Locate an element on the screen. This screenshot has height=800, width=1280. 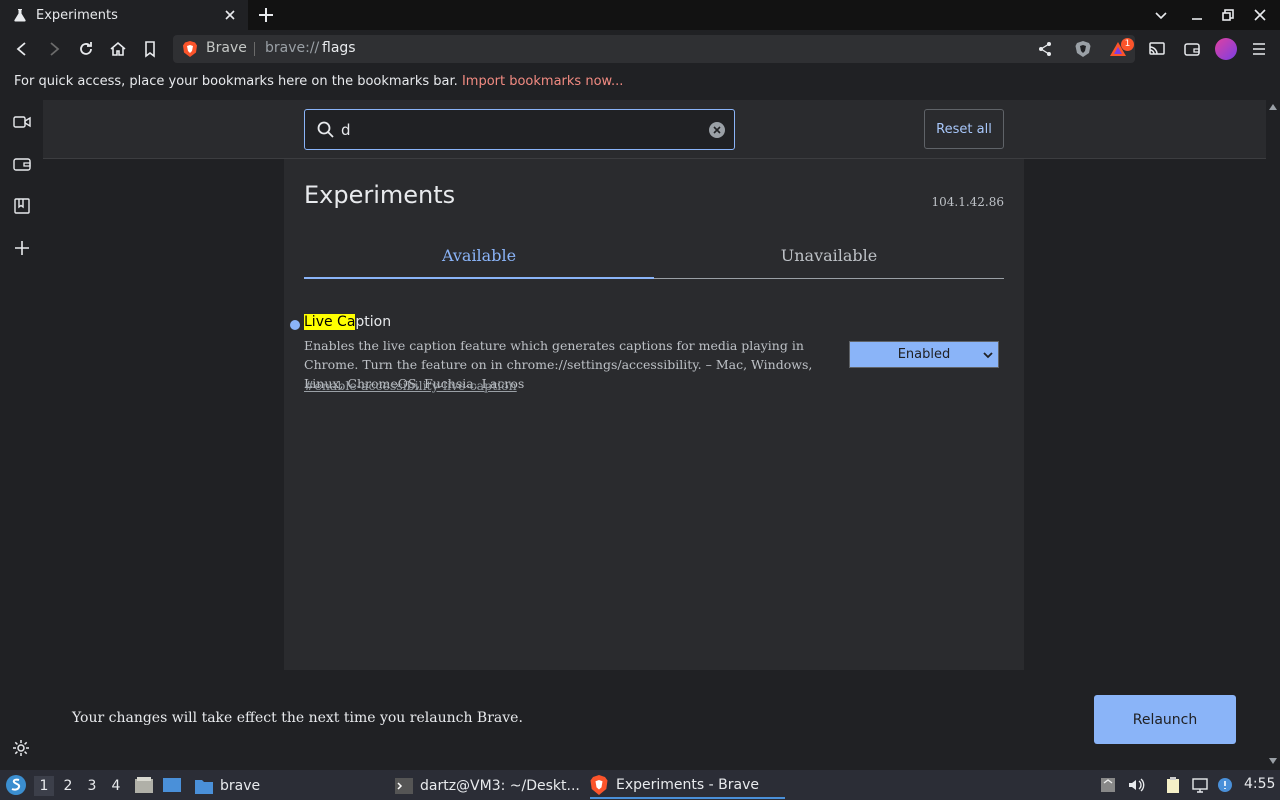
settings-gear-icon is located at coordinates (21, 748).